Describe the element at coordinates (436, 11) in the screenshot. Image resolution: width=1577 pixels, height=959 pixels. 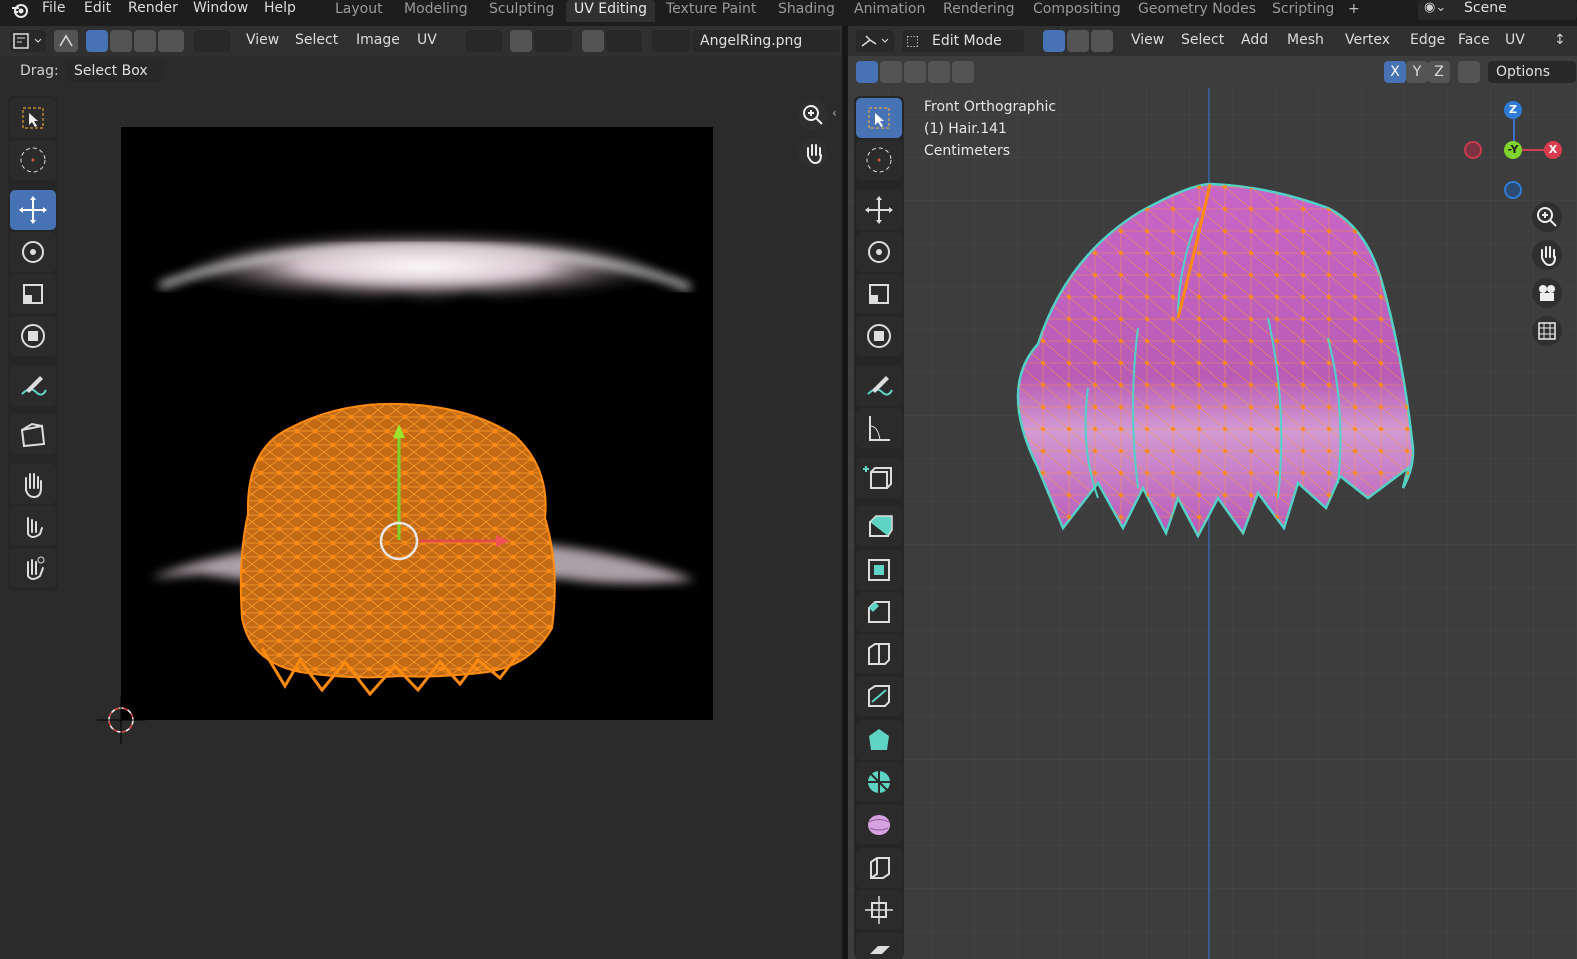
I see `tab-modeling: Modeling` at that location.